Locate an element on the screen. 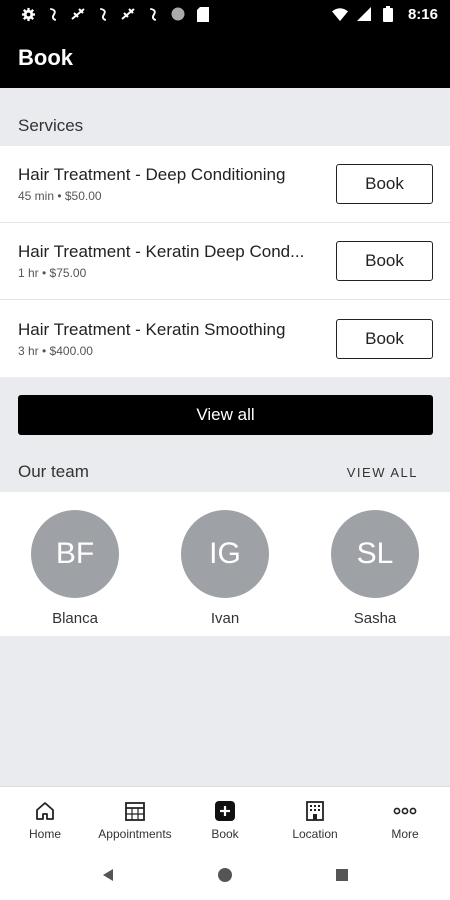 The height and width of the screenshot is (900, 450). bottom-navigation: Home Appointments Book Location More is located at coordinates (225, 818).